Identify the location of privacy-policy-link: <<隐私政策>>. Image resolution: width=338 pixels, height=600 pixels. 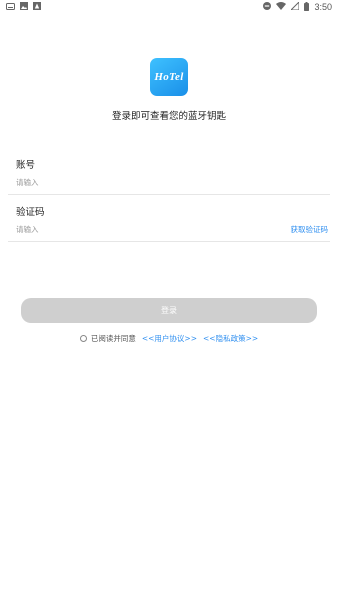
(230, 338).